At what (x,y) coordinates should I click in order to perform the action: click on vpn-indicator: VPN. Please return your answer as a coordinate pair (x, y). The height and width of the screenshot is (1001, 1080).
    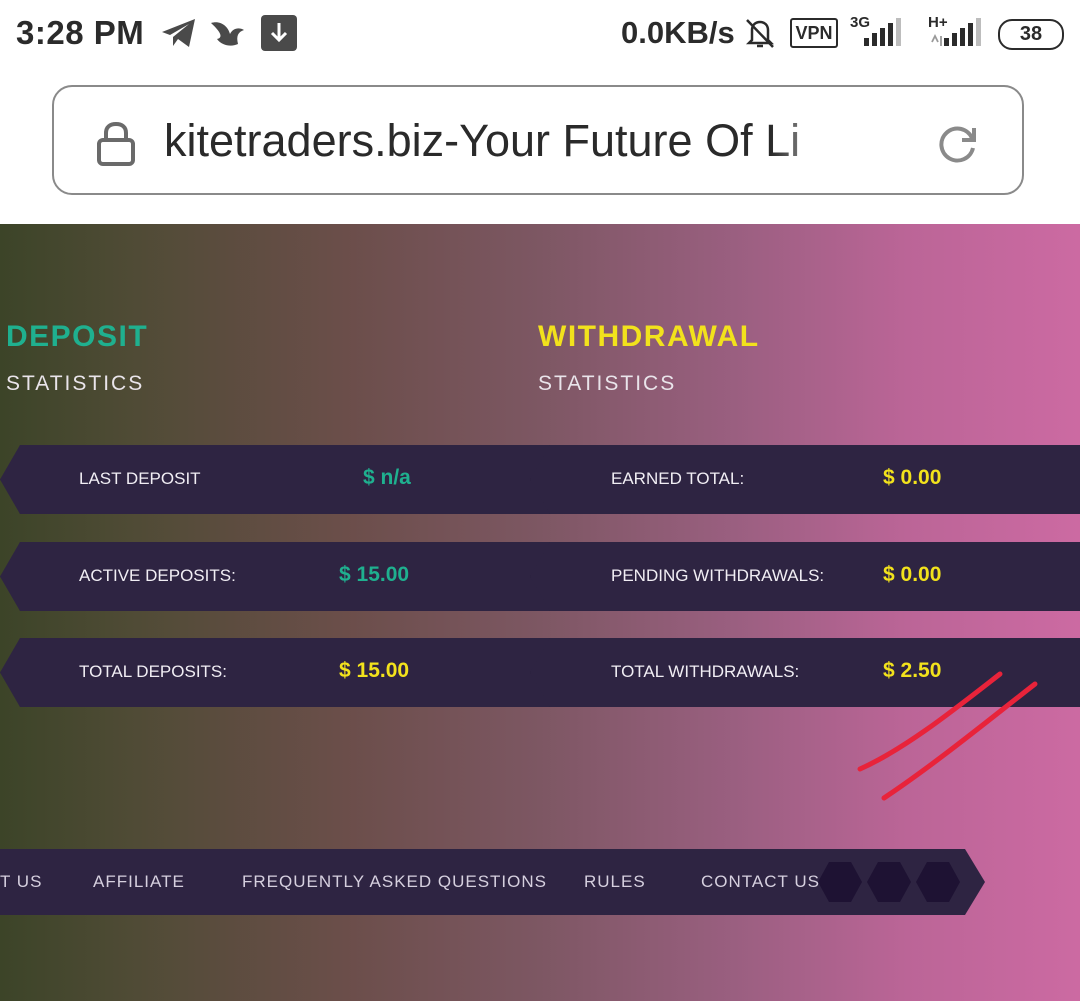
    Looking at the image, I should click on (814, 33).